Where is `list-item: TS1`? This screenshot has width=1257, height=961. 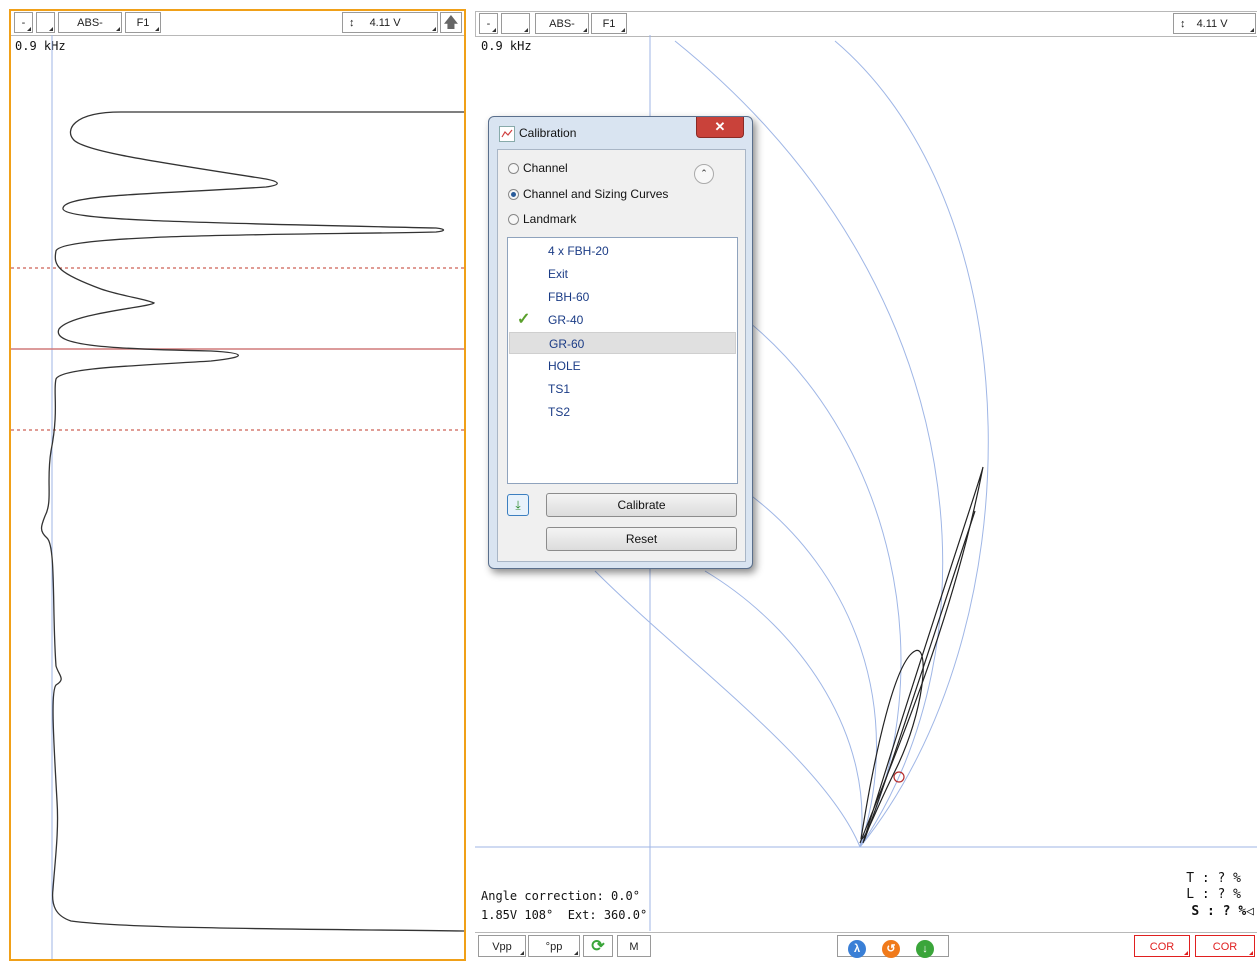 list-item: TS1 is located at coordinates (622, 389).